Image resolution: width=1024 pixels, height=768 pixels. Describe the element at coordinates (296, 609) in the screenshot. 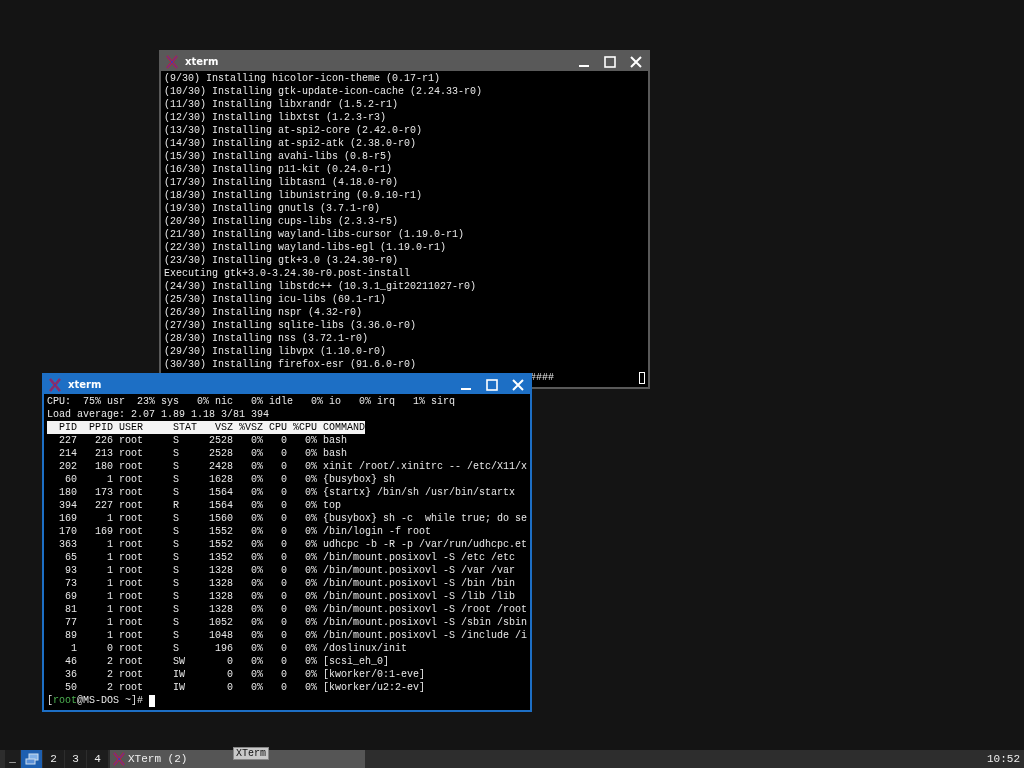

I see `process-row-text: 81 1 root S 1328 0% 0 0% /bin/mount.posixovl -S /root /root` at that location.